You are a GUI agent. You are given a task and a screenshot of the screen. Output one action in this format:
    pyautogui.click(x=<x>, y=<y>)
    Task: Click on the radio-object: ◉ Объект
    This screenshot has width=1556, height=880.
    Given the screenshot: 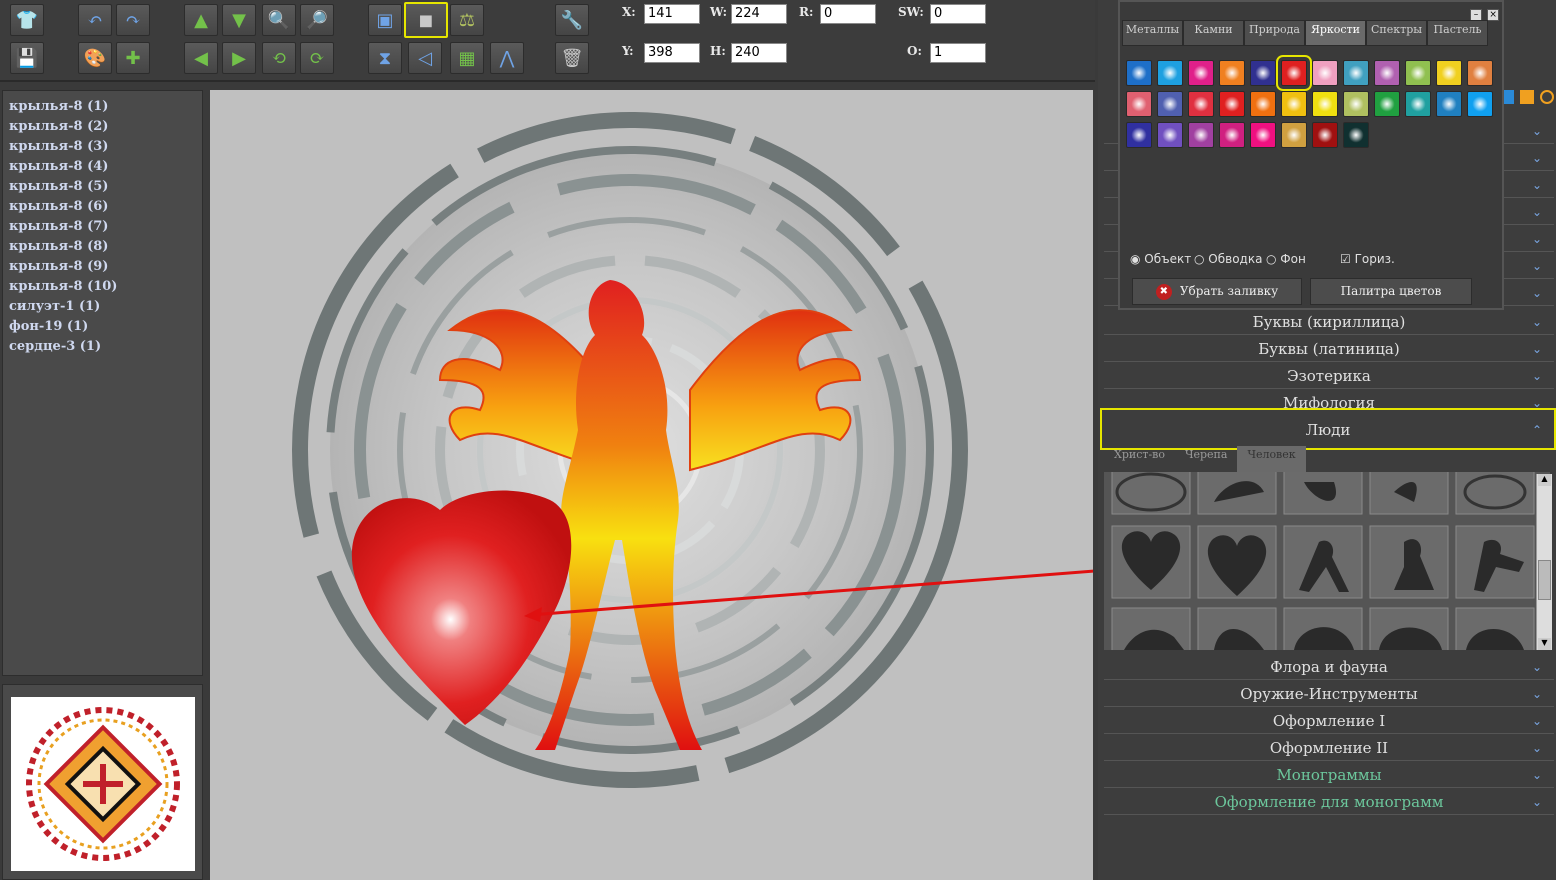 What is the action you would take?
    pyautogui.click(x=1160, y=259)
    